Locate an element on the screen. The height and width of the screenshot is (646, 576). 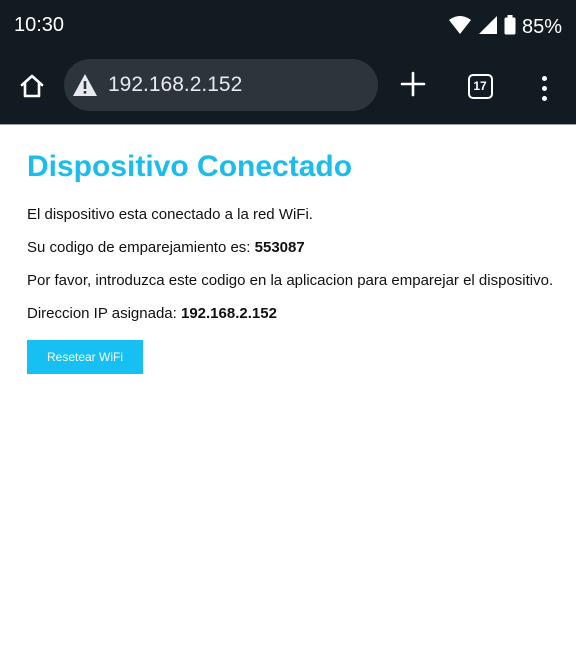
ip-address-label: Direccion IP asignada: is located at coordinates (104, 313).